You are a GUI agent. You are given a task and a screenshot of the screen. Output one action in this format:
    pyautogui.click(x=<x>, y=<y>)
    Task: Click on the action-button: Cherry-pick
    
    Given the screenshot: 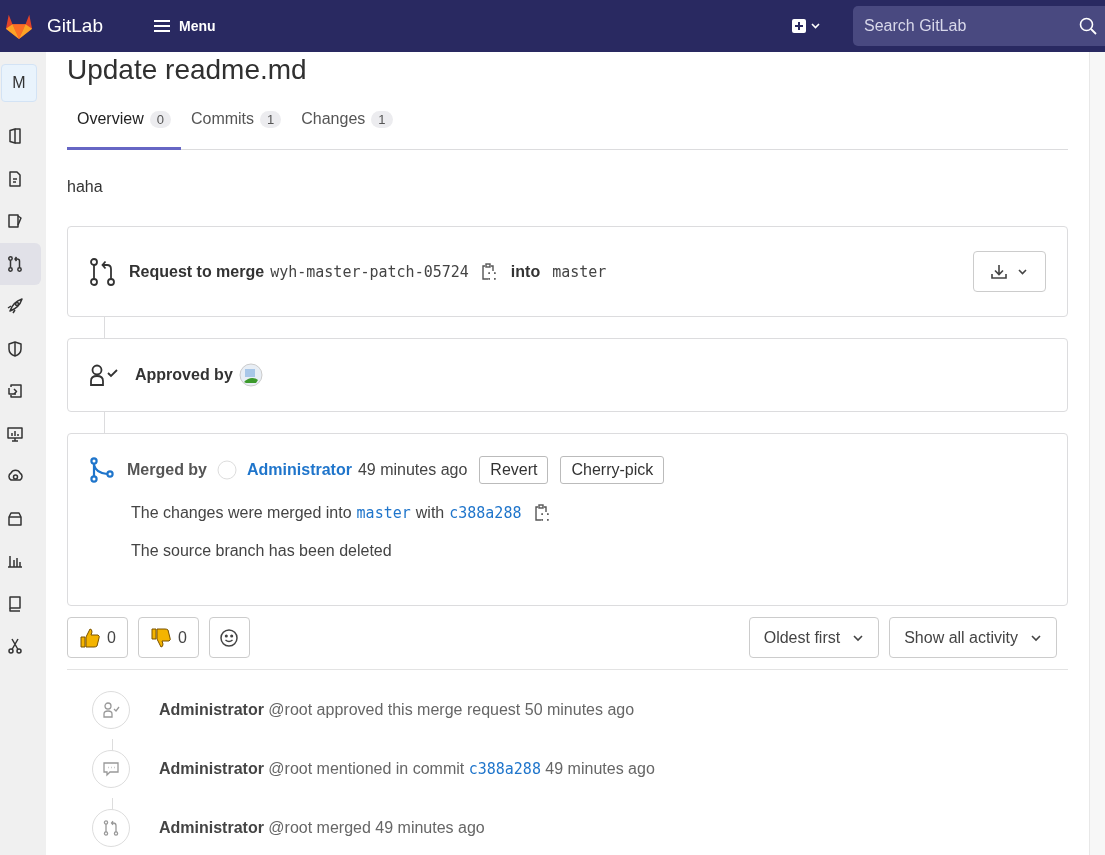 What is the action you would take?
    pyautogui.click(x=612, y=470)
    